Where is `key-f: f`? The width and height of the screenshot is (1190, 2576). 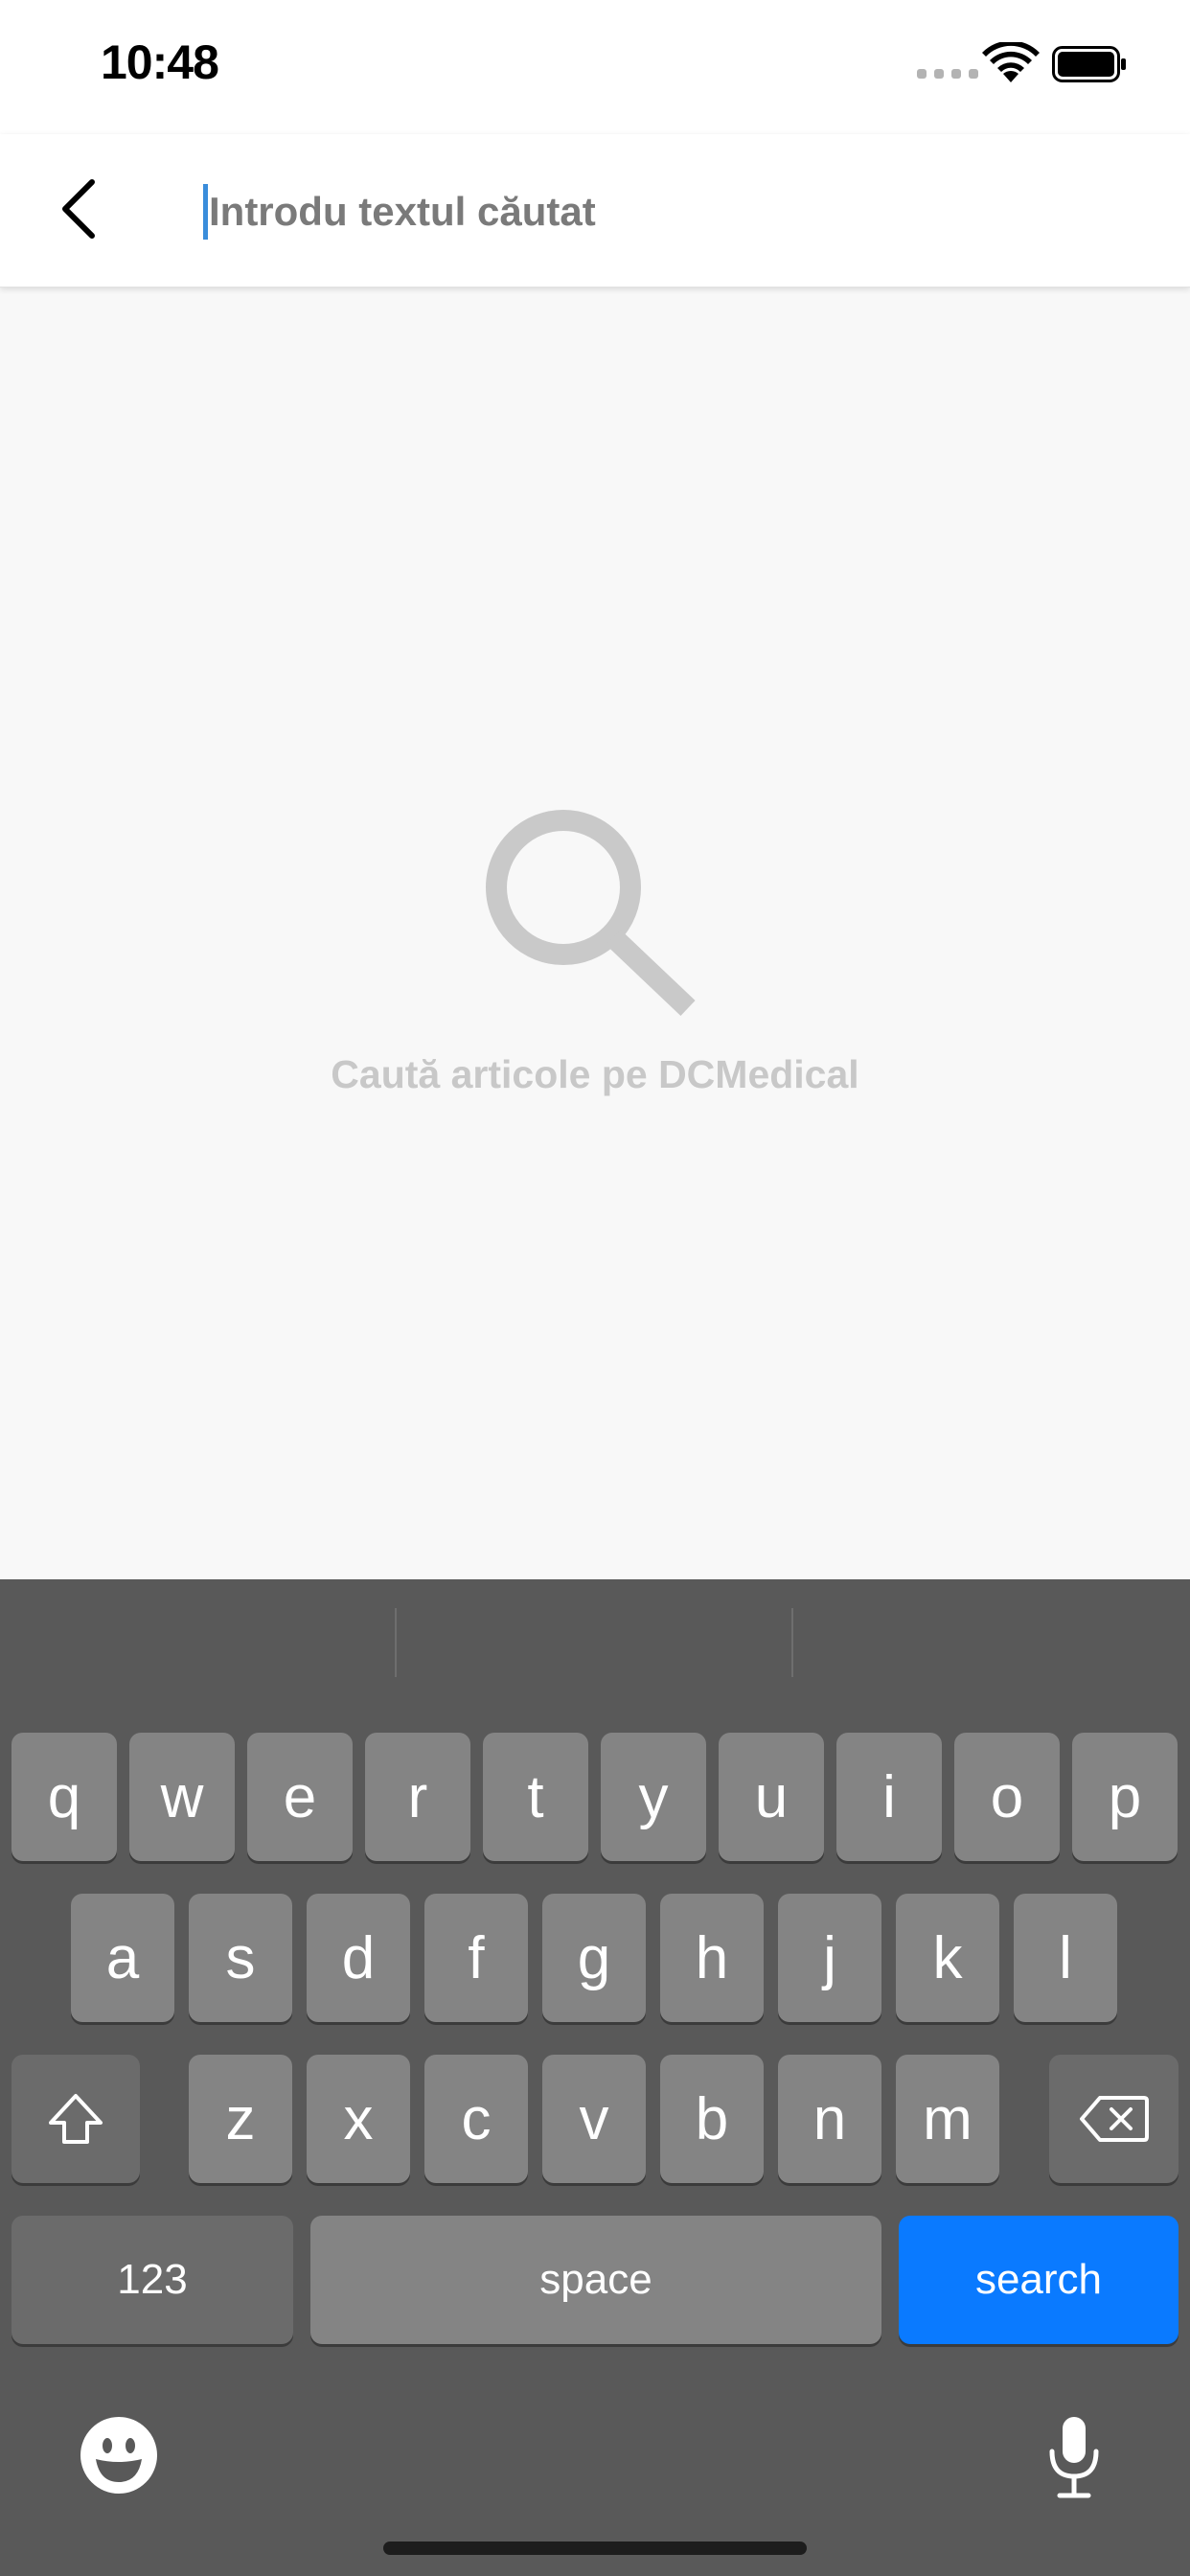 key-f: f is located at coordinates (476, 1958).